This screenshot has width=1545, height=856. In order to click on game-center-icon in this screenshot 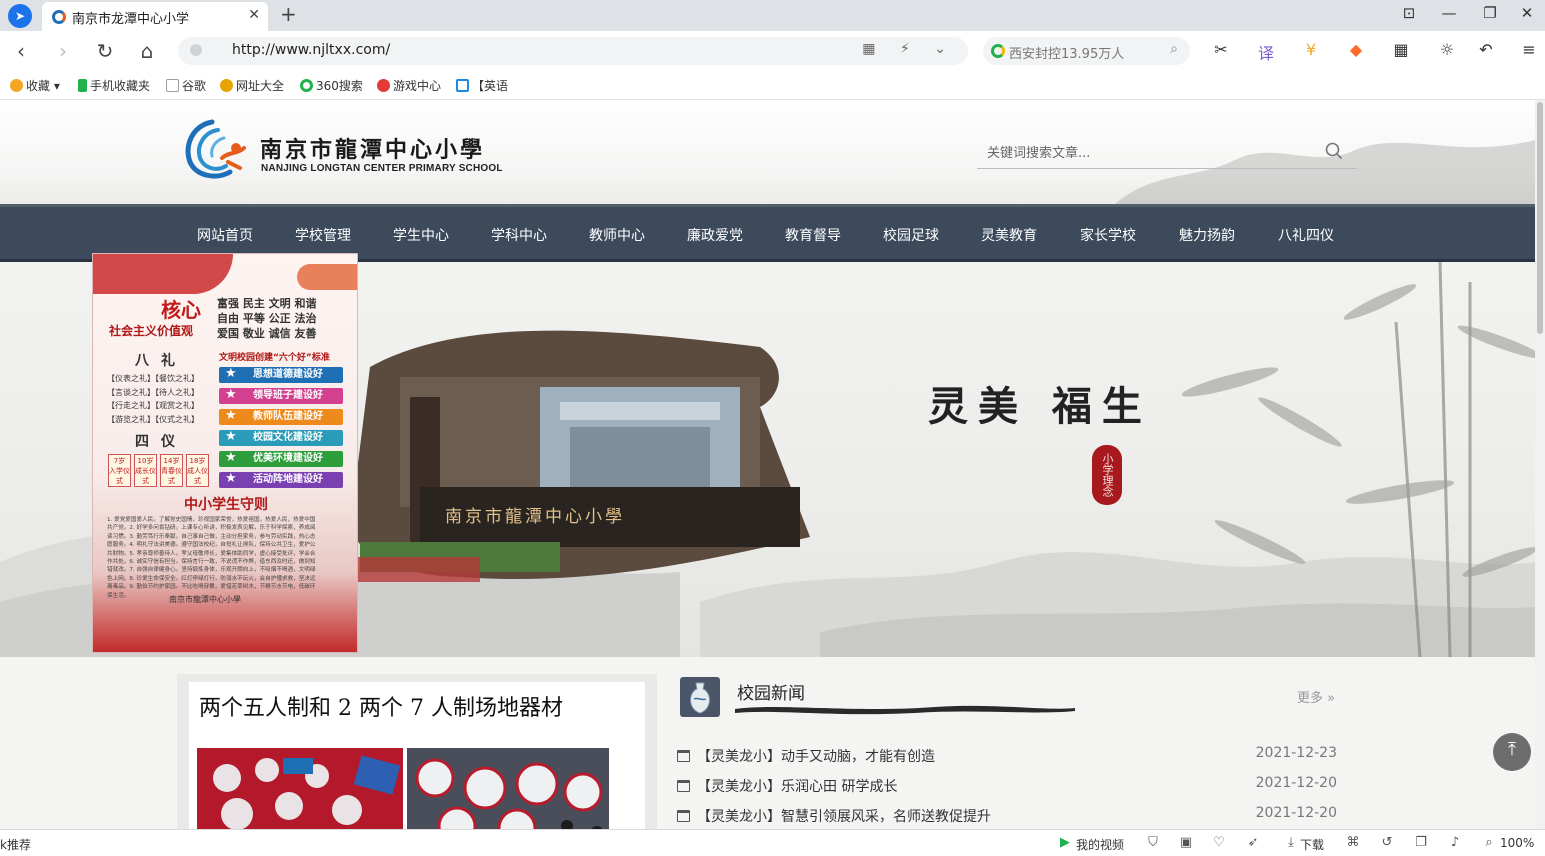, I will do `click(383, 85)`.